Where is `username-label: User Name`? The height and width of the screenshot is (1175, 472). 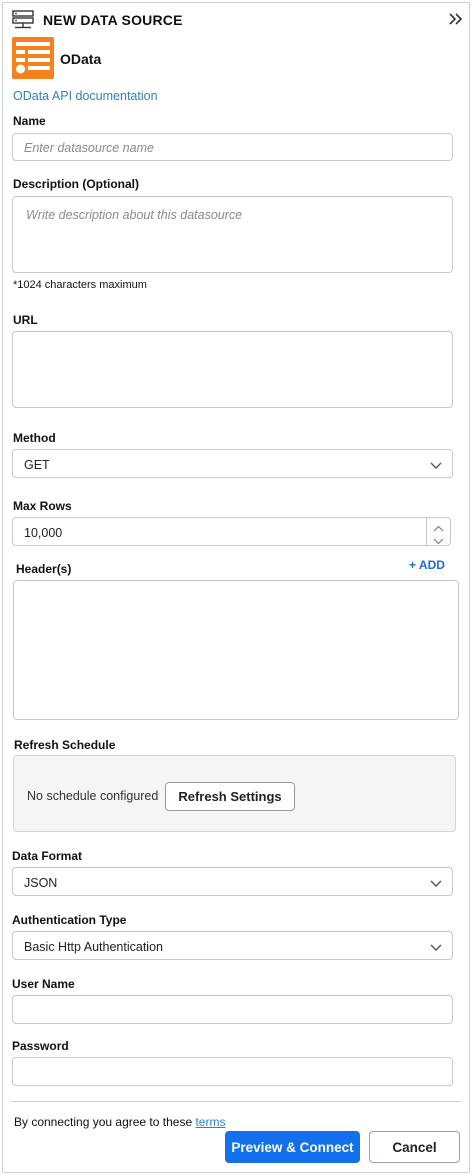
username-label: User Name is located at coordinates (43, 984).